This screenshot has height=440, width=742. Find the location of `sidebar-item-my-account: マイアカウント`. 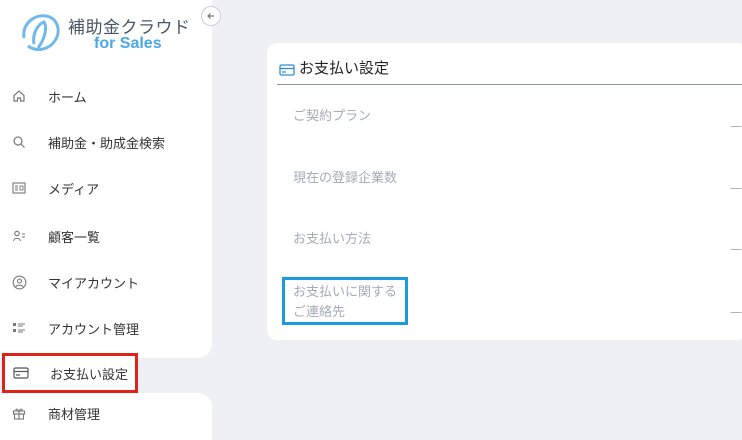

sidebar-item-my-account: マイアカウント is located at coordinates (106, 282).